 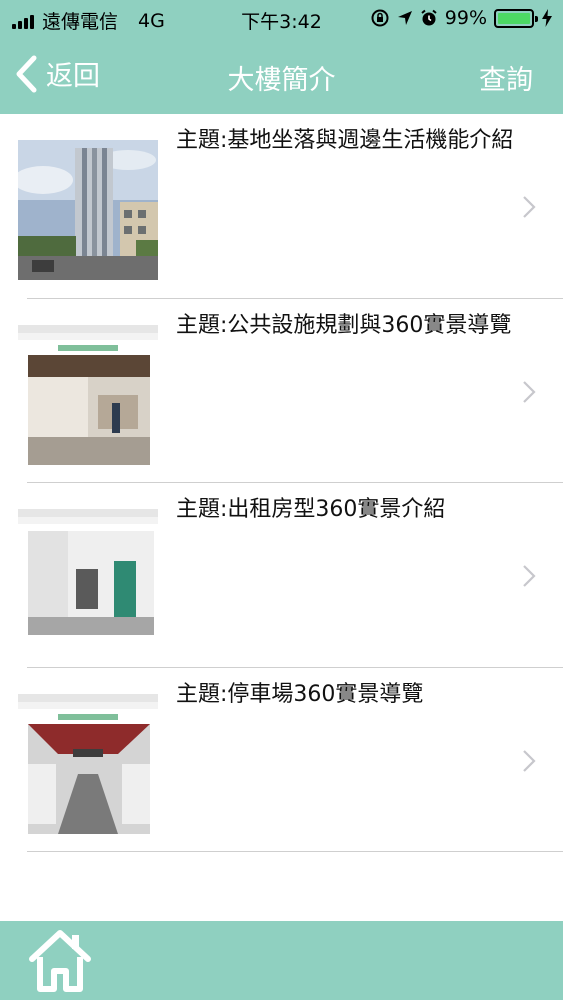 I want to click on item-title: 主題:出租房型360實景介紹, so click(x=311, y=509).